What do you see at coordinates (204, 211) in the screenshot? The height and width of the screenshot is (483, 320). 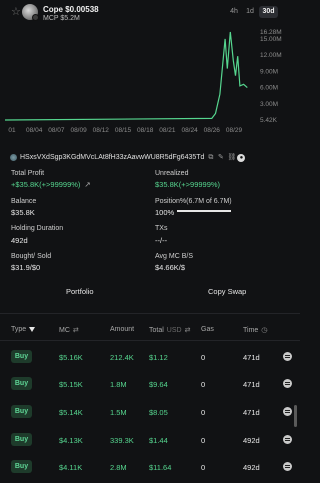 I see `position-progress-bar` at bounding box center [204, 211].